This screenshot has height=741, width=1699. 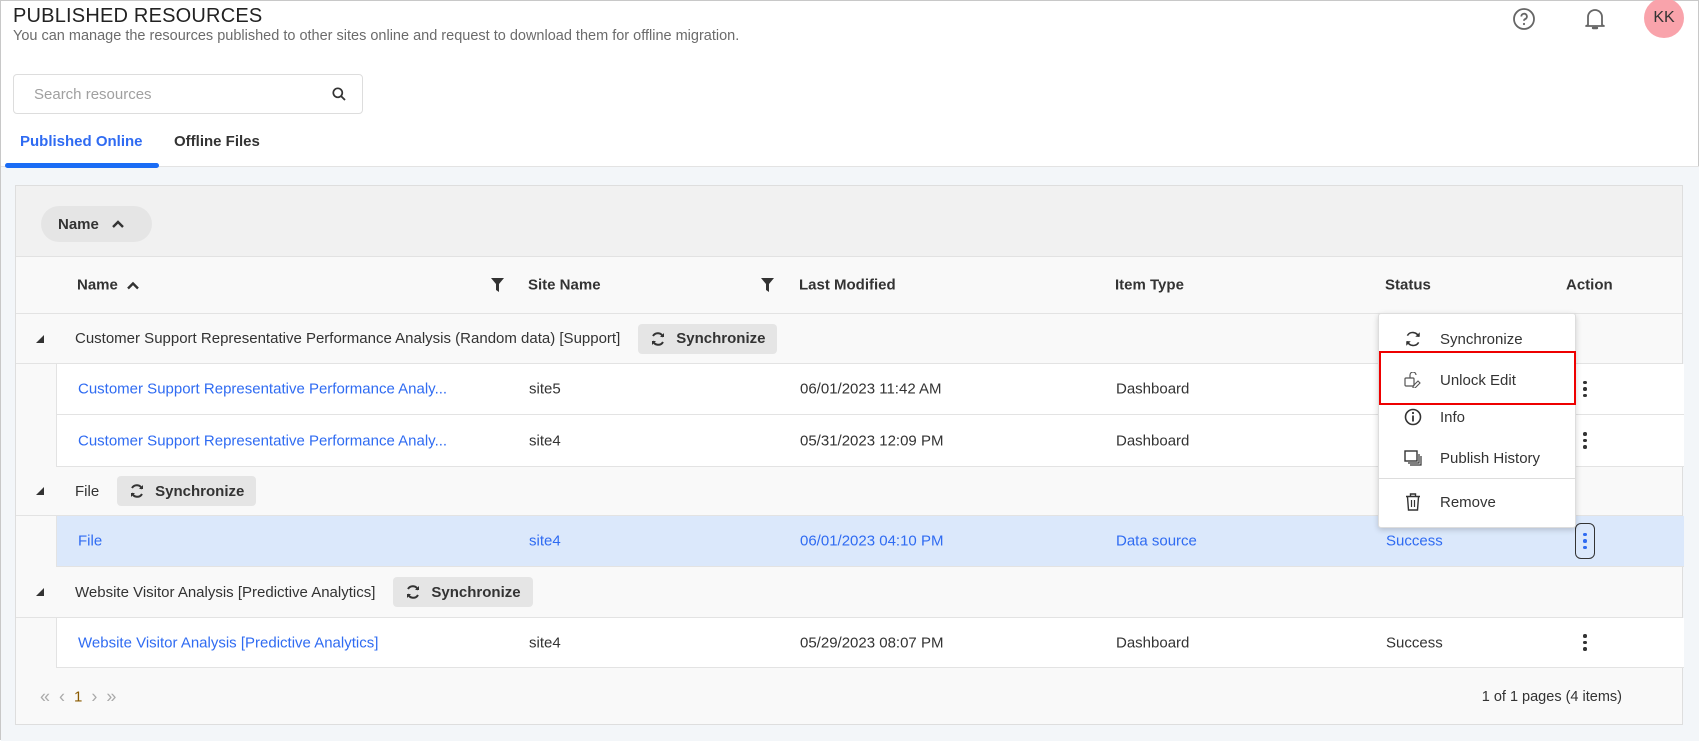 I want to click on search-box, so click(x=188, y=94).